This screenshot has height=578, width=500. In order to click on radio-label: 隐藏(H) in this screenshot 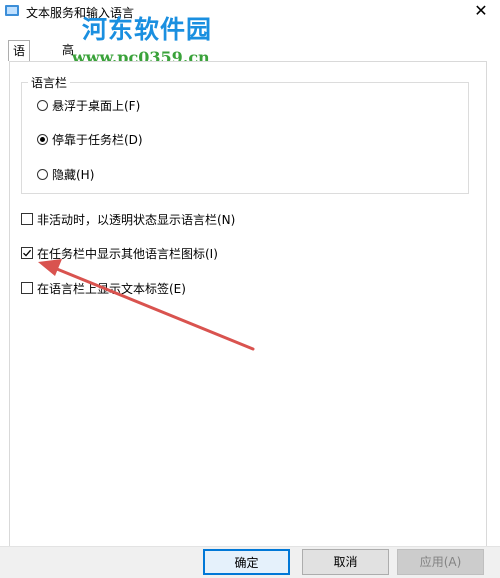, I will do `click(73, 174)`.